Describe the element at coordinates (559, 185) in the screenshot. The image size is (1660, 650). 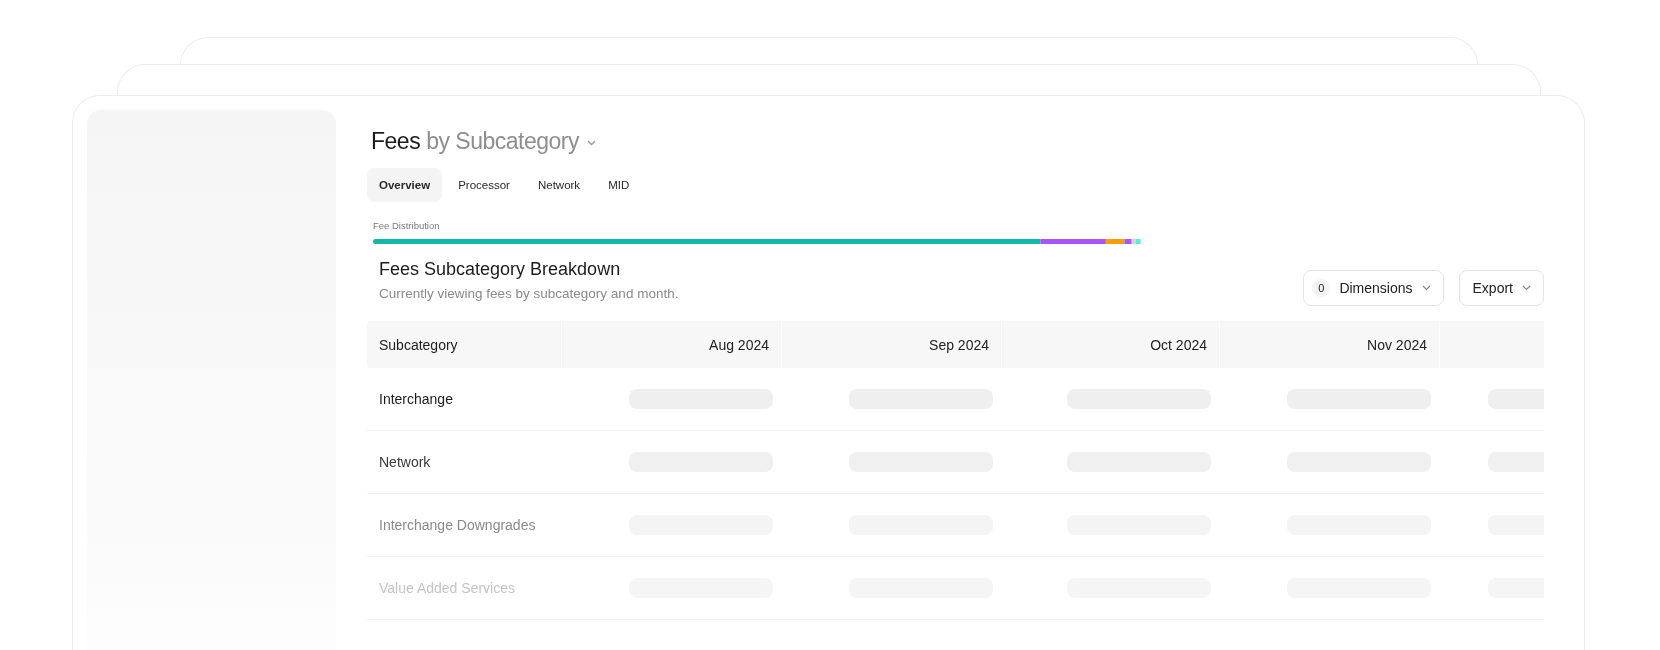
I see `tab: Network` at that location.